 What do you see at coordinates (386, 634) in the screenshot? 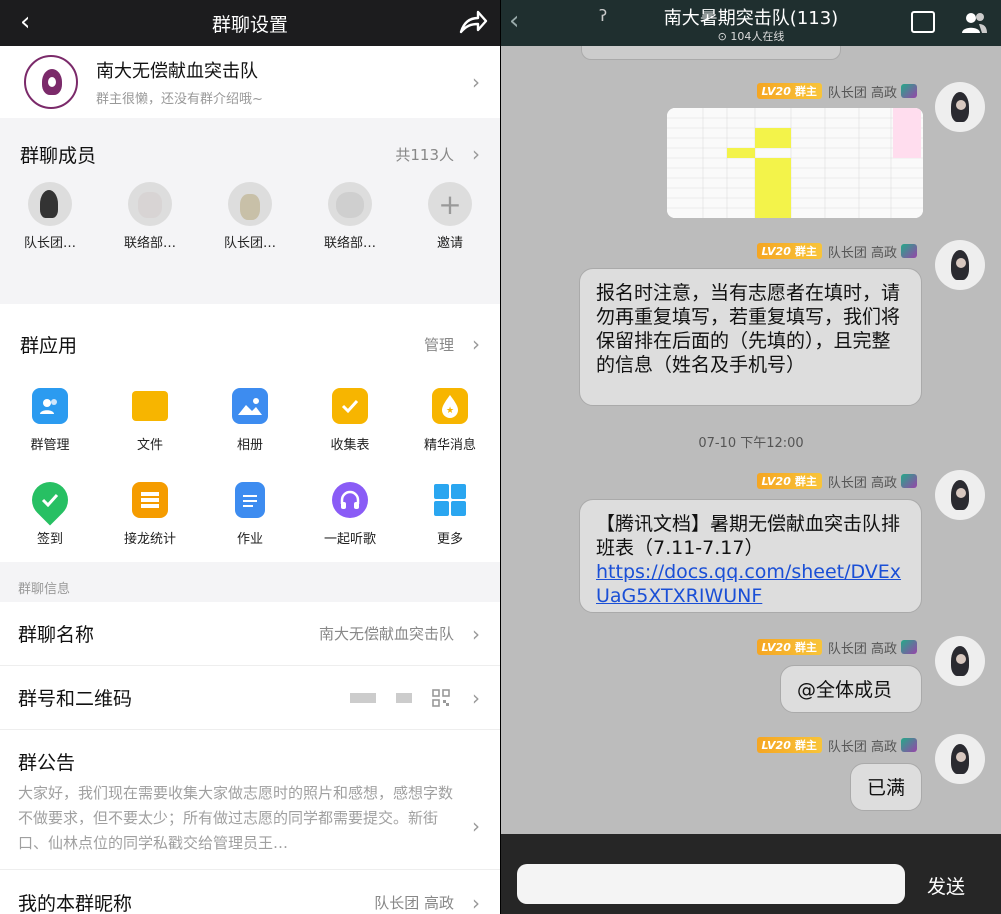
I see `row-value: 南大无偿献血突击队` at bounding box center [386, 634].